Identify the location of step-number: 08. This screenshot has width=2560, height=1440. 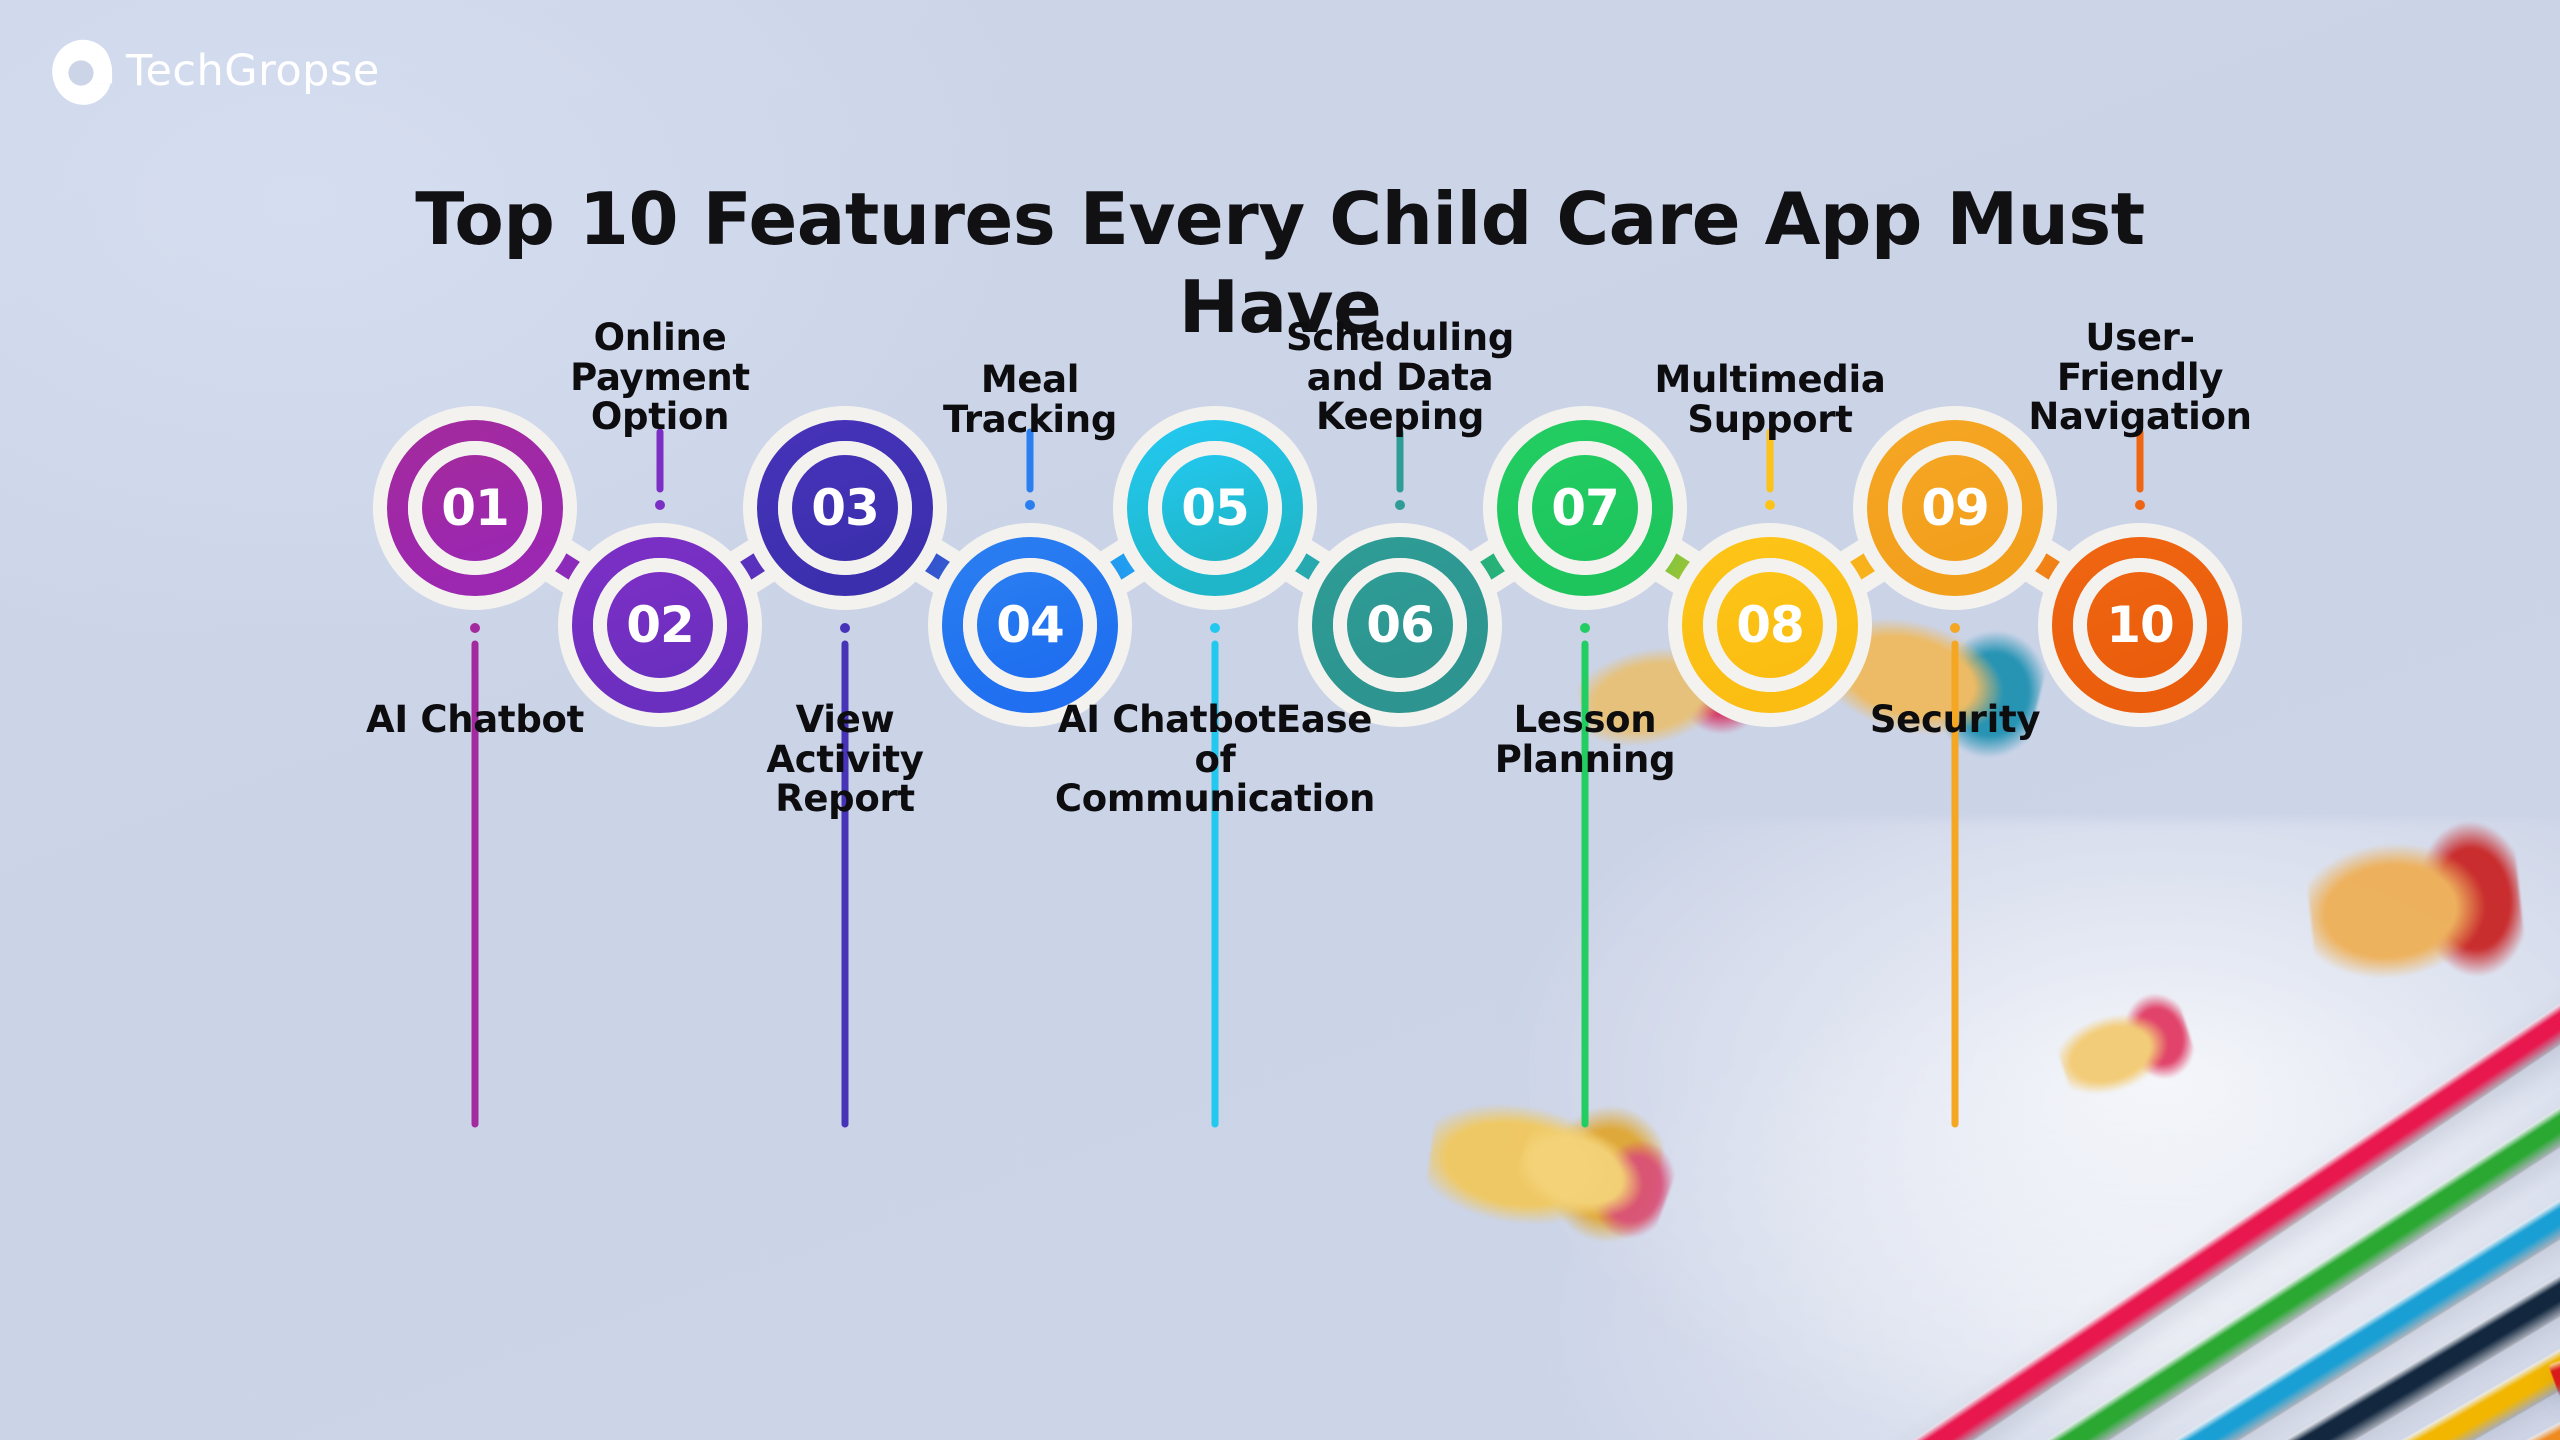
(1770, 625).